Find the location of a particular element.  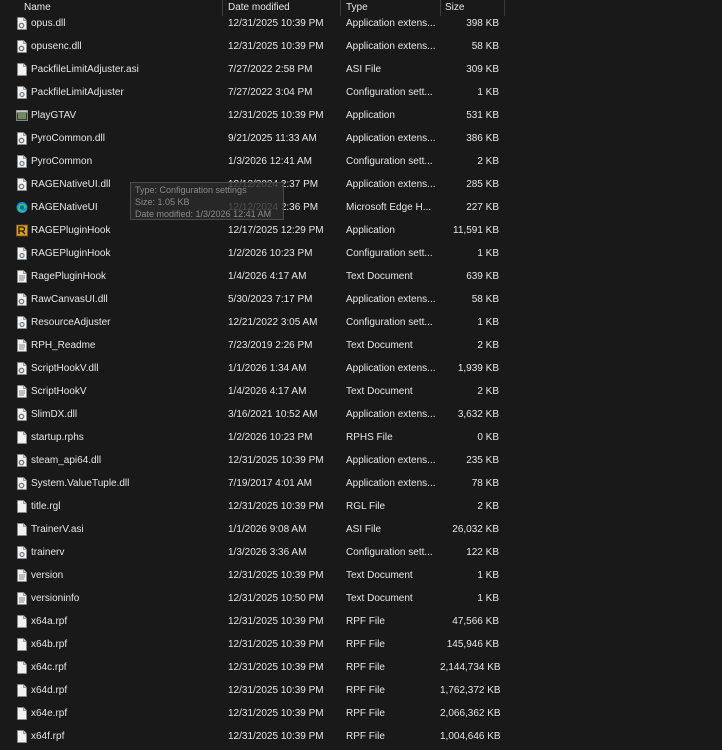

file-name: title.rgl is located at coordinates (46, 506).